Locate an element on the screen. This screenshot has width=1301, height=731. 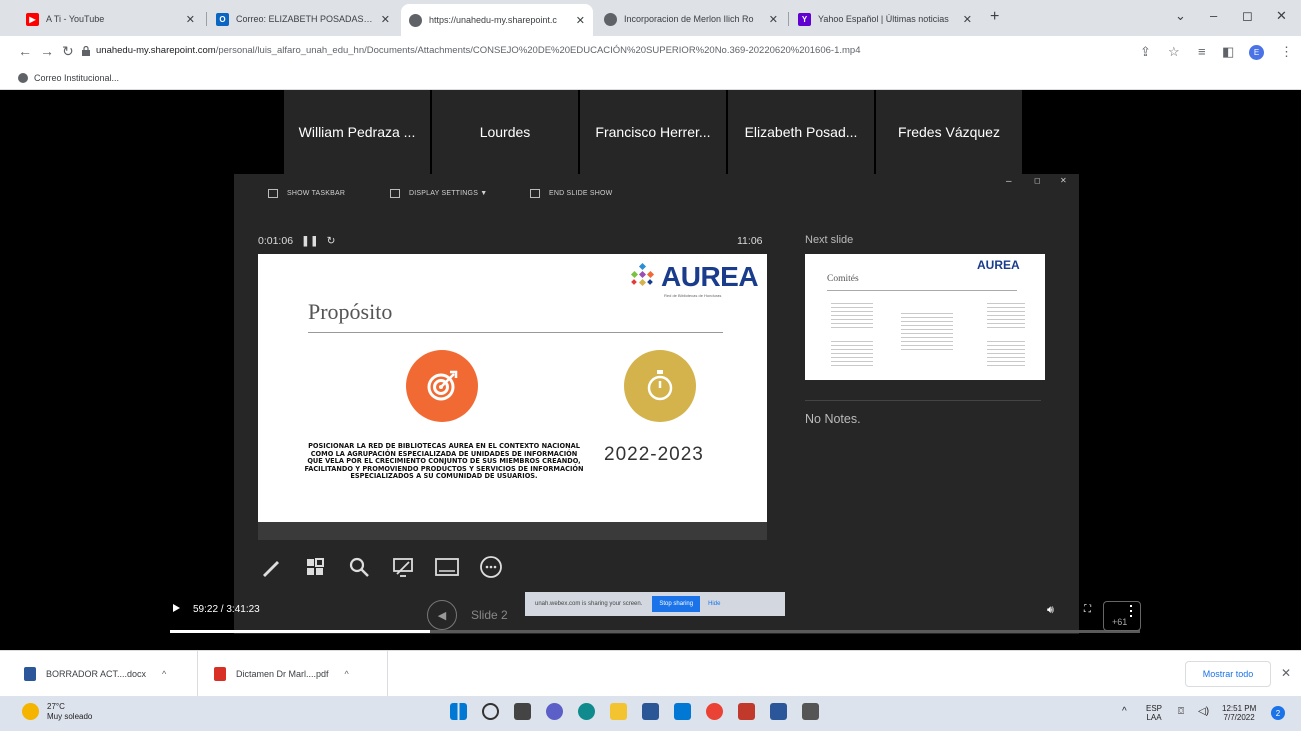
search-icon is located at coordinates (490, 711).